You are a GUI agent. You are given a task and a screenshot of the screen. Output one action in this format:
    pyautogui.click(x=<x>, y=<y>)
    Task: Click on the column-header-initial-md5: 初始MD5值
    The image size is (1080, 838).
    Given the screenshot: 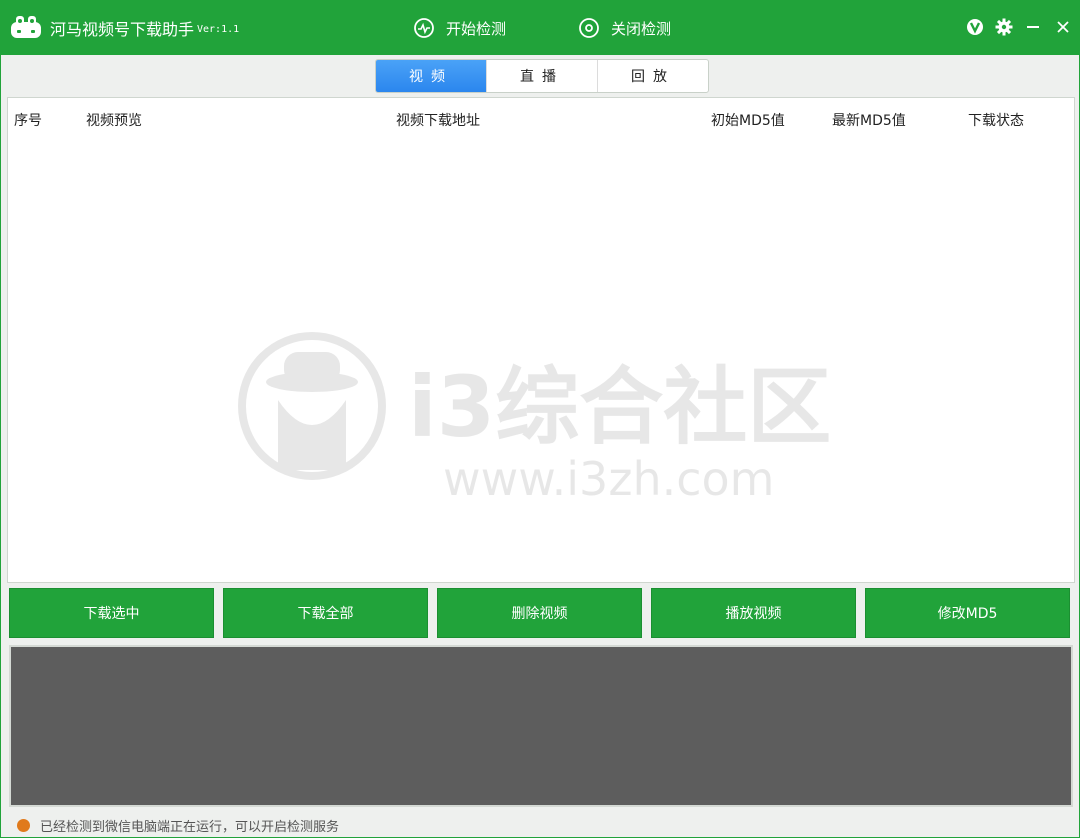 What is the action you would take?
    pyautogui.click(x=748, y=120)
    